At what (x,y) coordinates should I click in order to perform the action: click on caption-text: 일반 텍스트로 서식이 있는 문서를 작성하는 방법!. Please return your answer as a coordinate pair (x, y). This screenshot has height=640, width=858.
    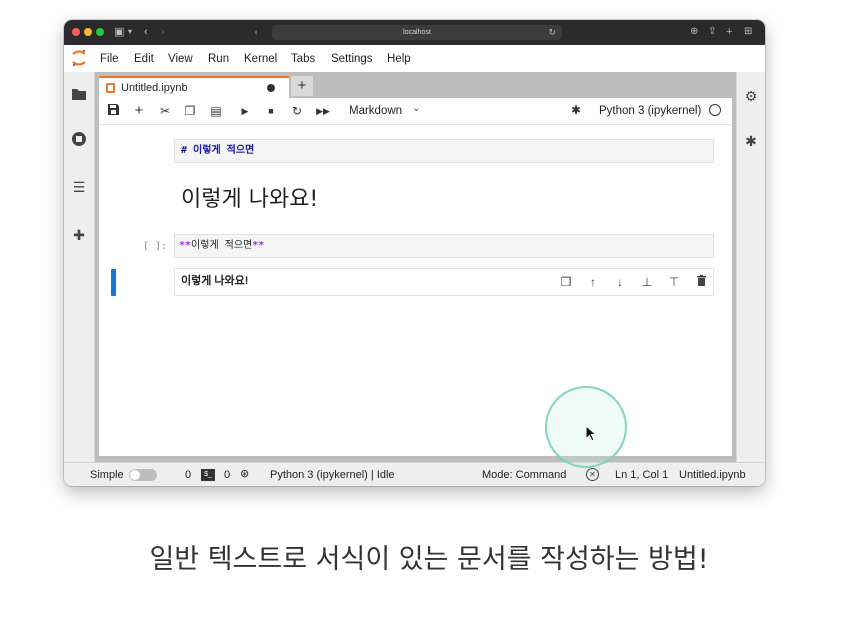
    Looking at the image, I should click on (429, 559).